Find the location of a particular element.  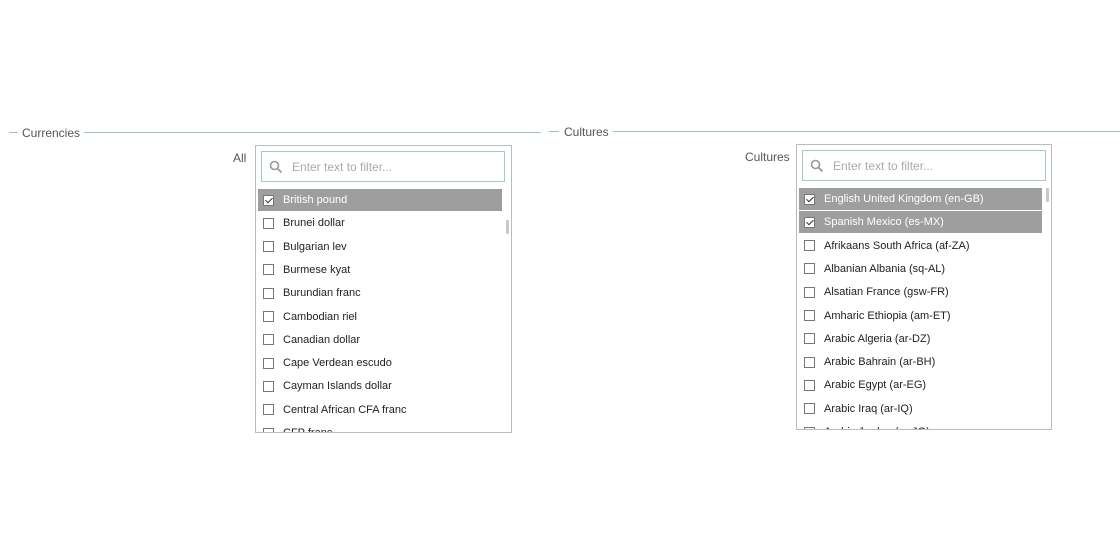

currency-item-label: CFP franc is located at coordinates (307, 429).